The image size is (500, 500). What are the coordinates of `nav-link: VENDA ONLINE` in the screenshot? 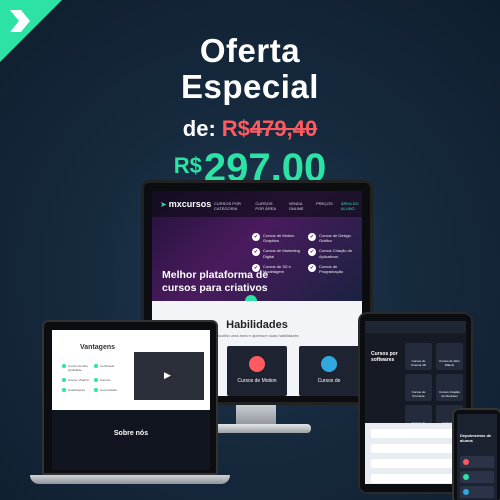 It's located at (298, 206).